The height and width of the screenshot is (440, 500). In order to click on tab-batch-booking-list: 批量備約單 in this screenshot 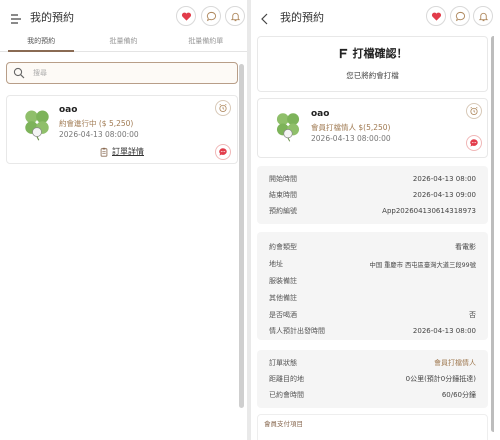, I will do `click(206, 42)`.